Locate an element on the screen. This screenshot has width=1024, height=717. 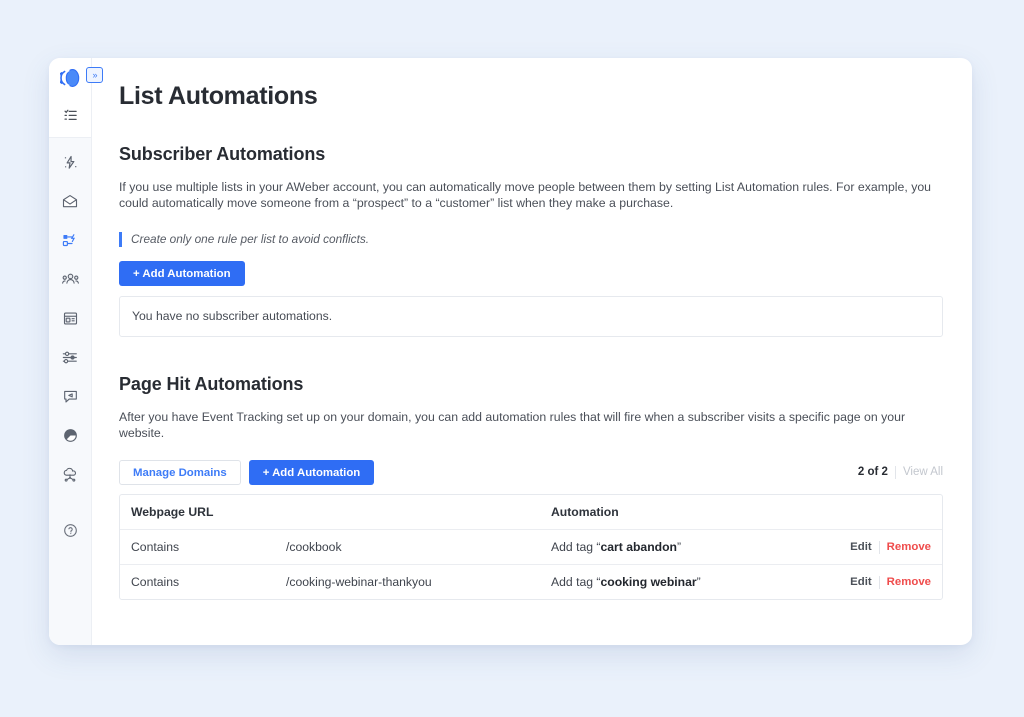
sidebar-item-help is located at coordinates (70, 530).